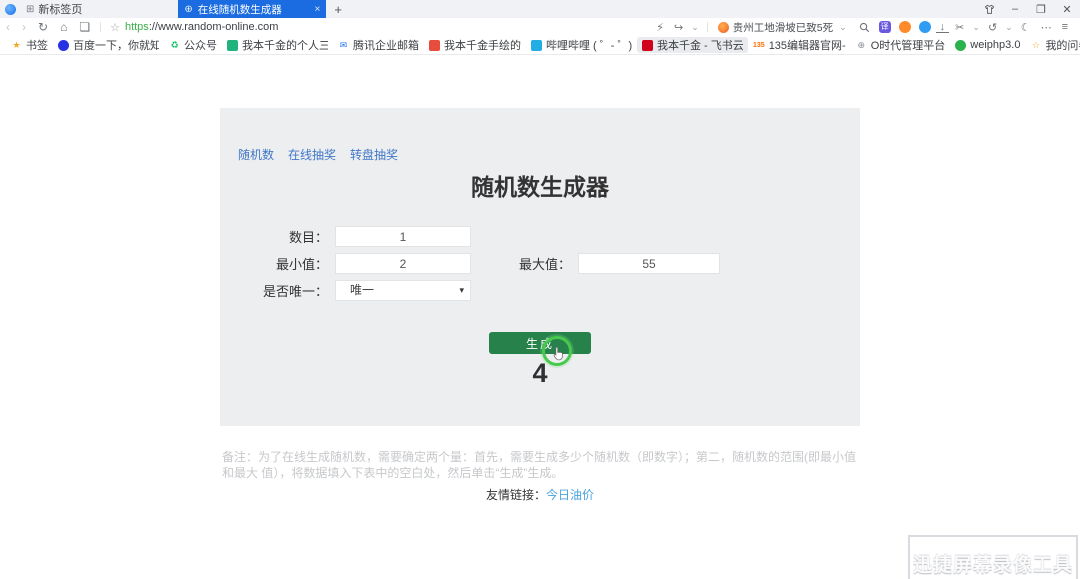 This screenshot has height=579, width=1080. I want to click on hot-search-text: 贵州工地滑坡已致5死, so click(783, 27).